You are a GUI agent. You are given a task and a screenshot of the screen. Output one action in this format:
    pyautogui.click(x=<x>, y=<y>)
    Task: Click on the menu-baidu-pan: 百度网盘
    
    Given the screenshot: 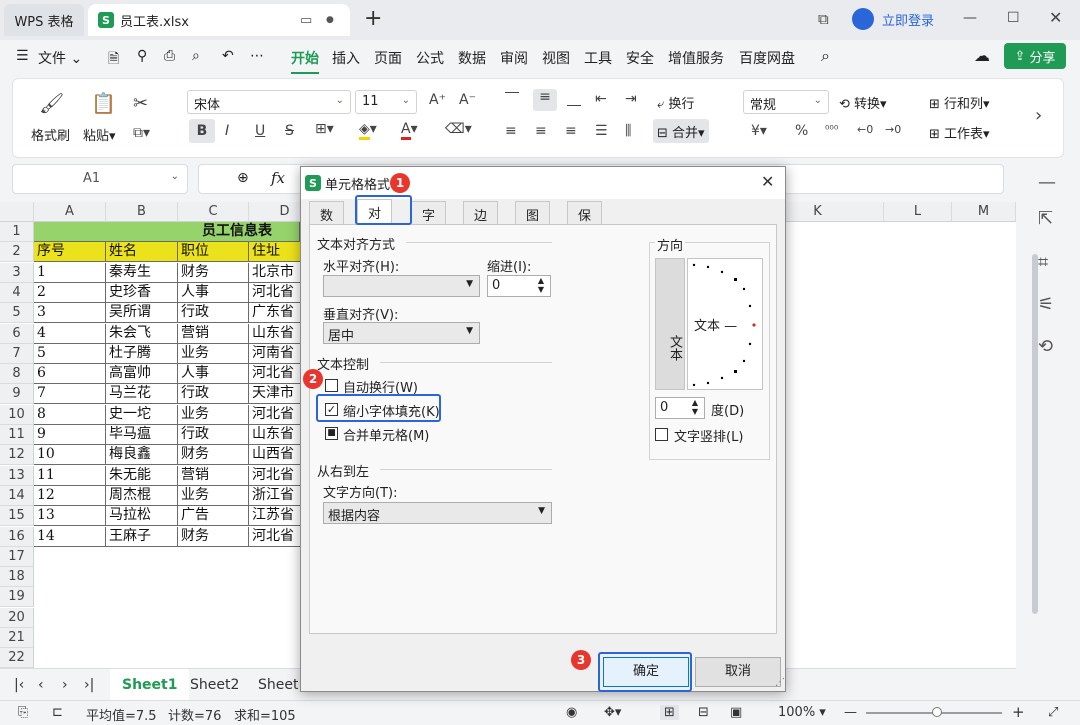 What is the action you would take?
    pyautogui.click(x=767, y=58)
    